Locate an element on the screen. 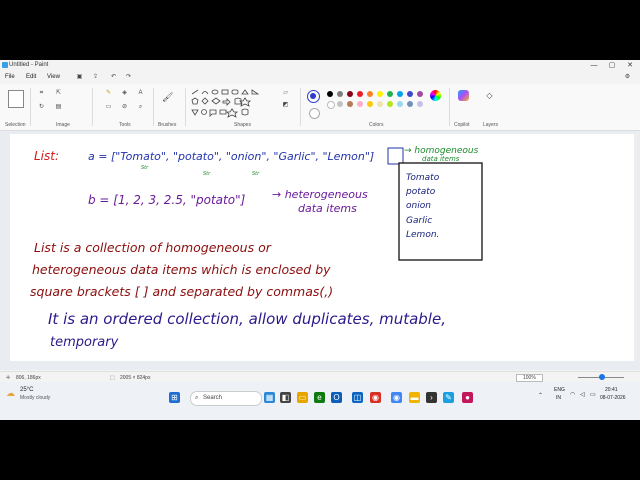 The image size is (640, 480). zoom-level: 100% is located at coordinates (529, 378).